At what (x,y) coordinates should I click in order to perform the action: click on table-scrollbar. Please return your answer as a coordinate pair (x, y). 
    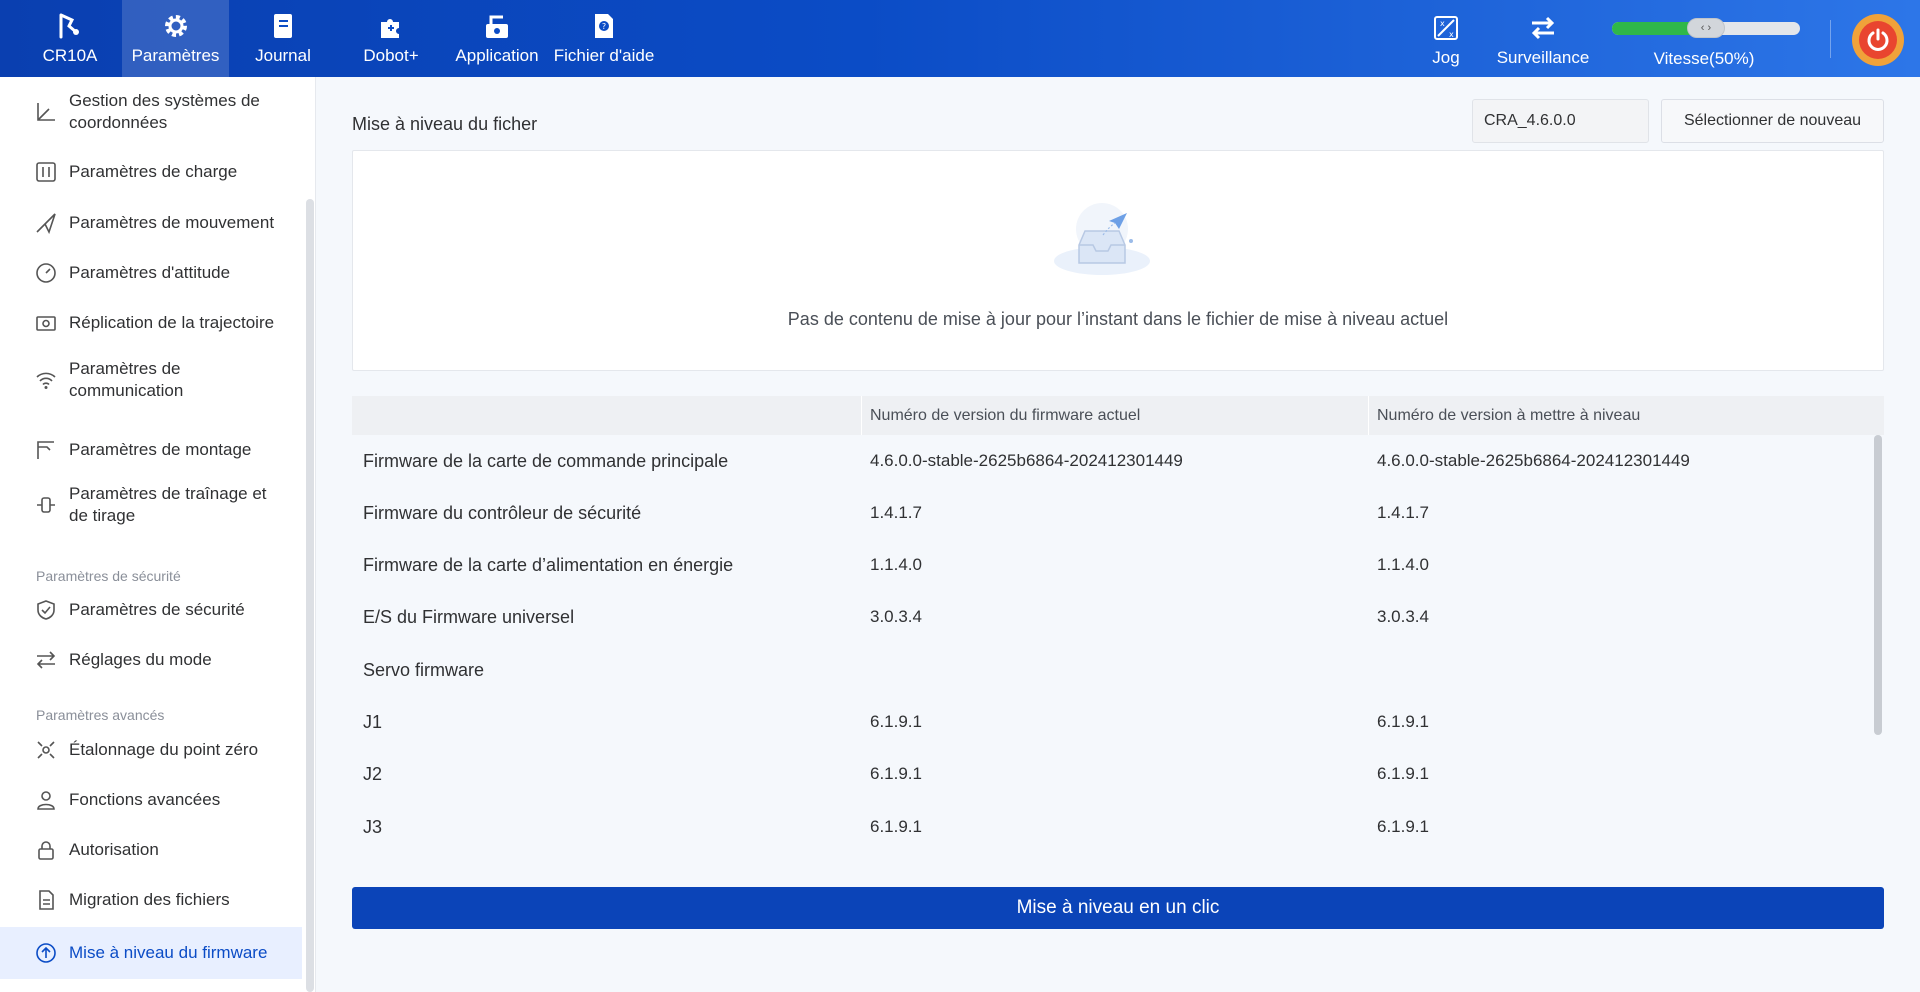
    Looking at the image, I should click on (1878, 585).